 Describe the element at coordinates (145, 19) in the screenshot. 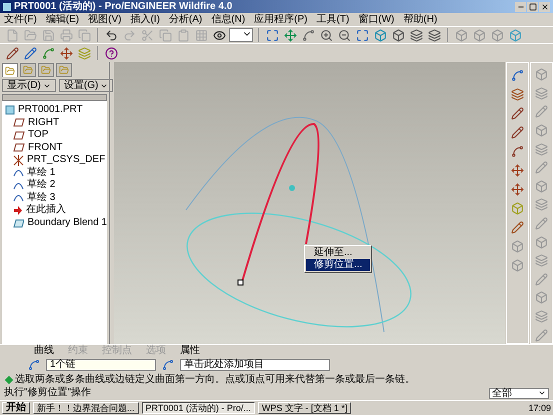

I see `menu-item: 插入(I)` at that location.